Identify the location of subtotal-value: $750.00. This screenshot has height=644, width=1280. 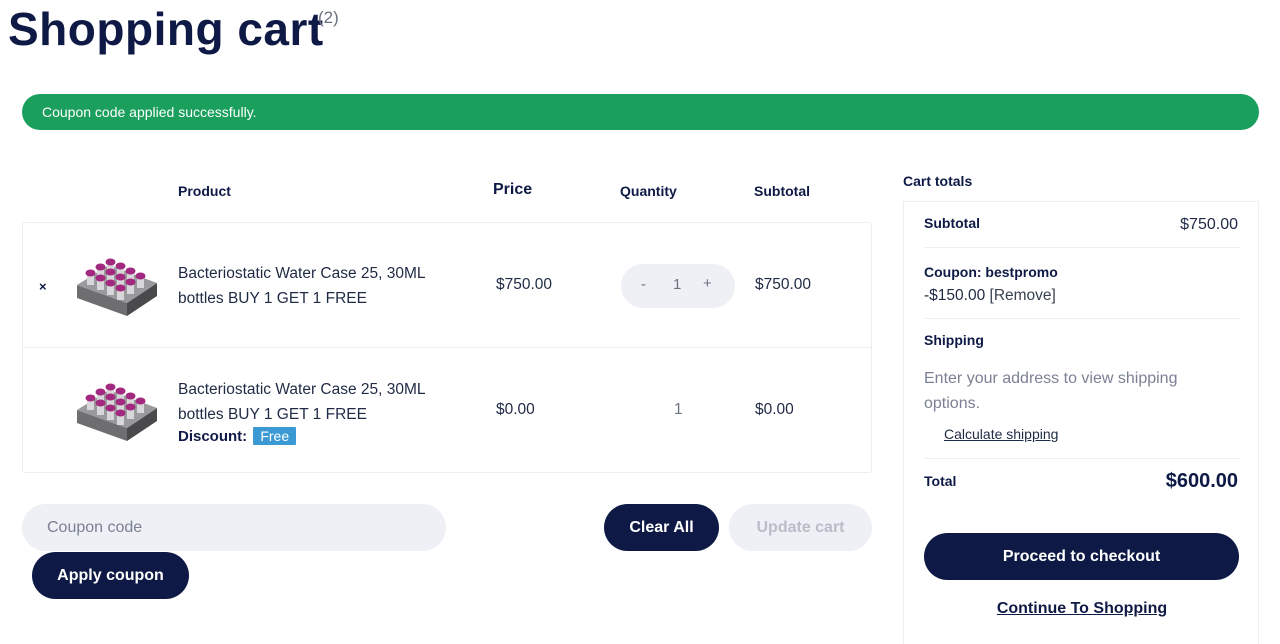
(1209, 224).